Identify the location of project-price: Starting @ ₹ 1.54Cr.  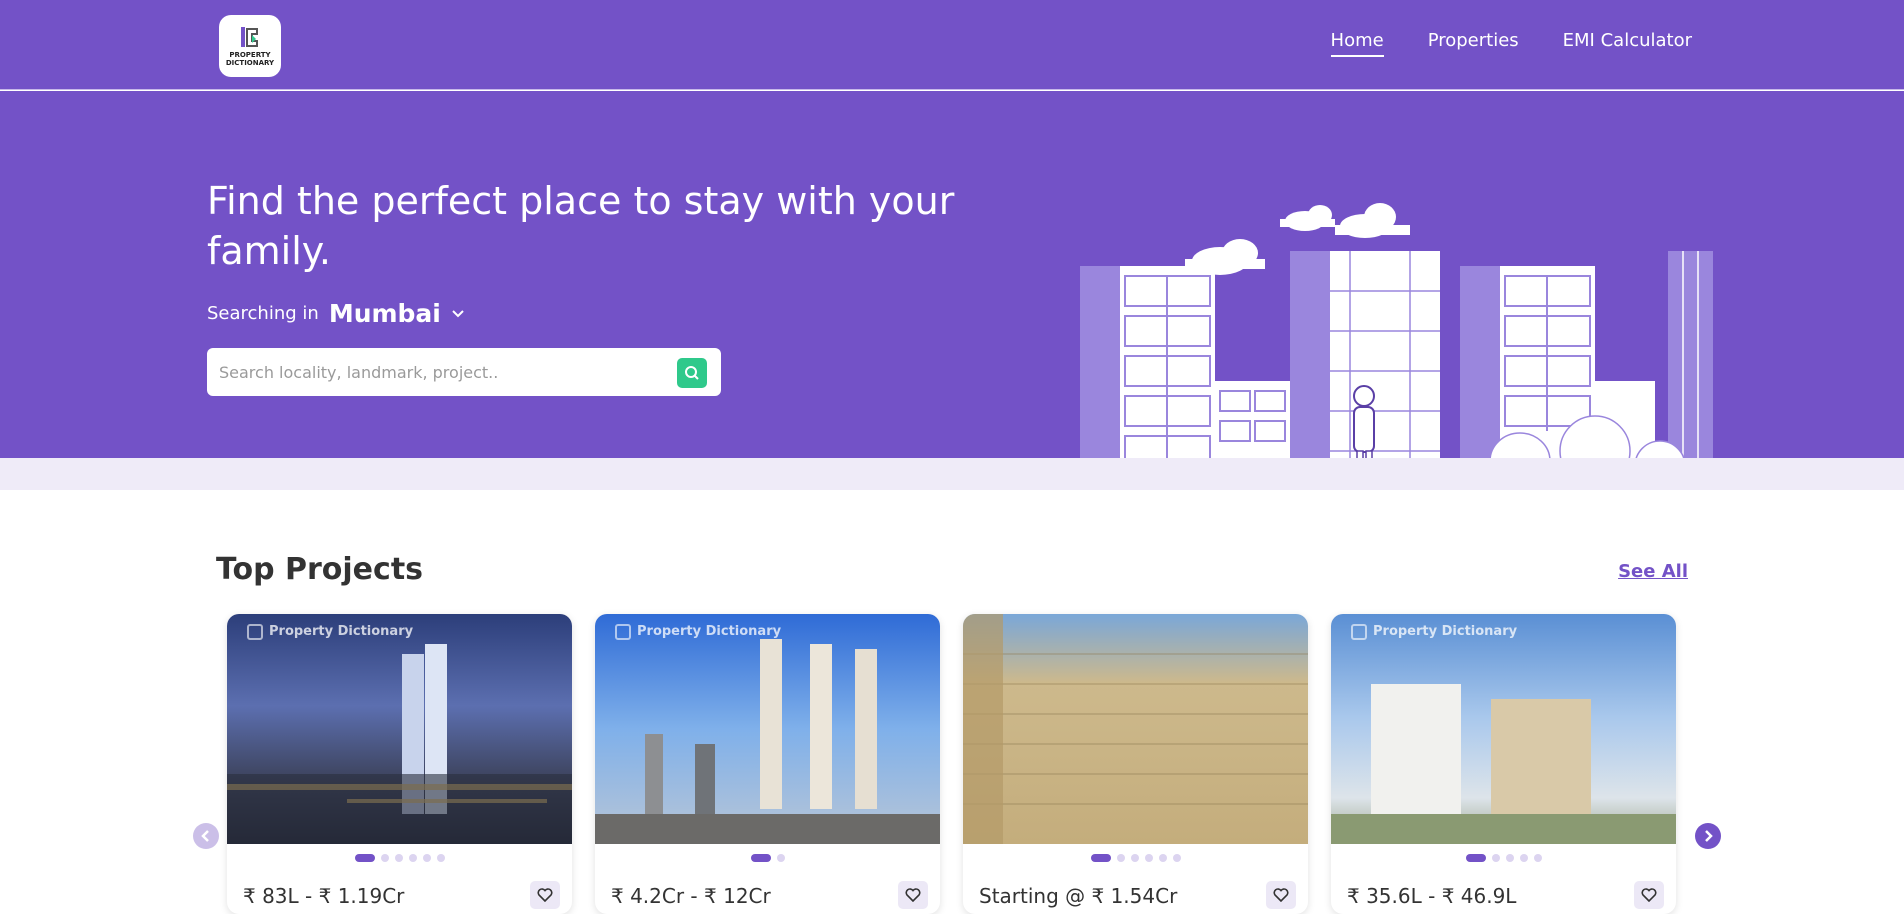
(1078, 896).